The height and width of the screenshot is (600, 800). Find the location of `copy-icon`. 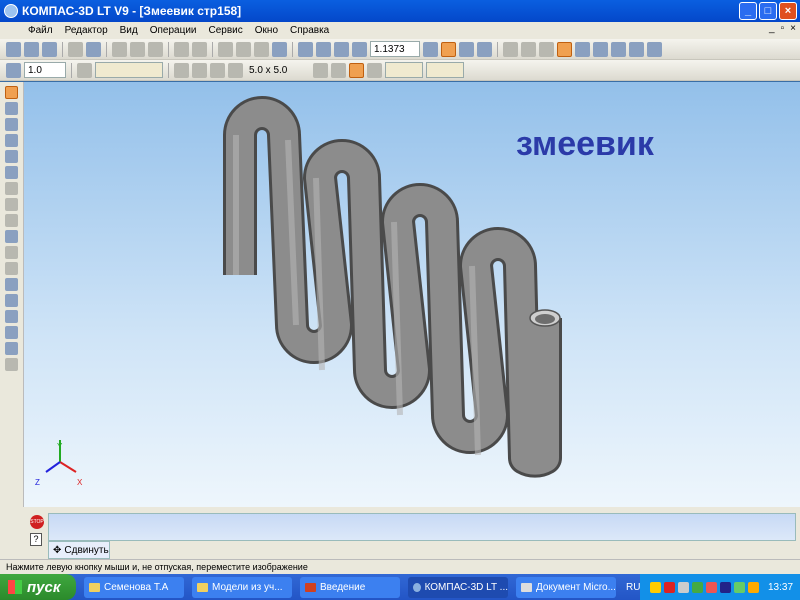

copy-icon is located at coordinates (137, 49).